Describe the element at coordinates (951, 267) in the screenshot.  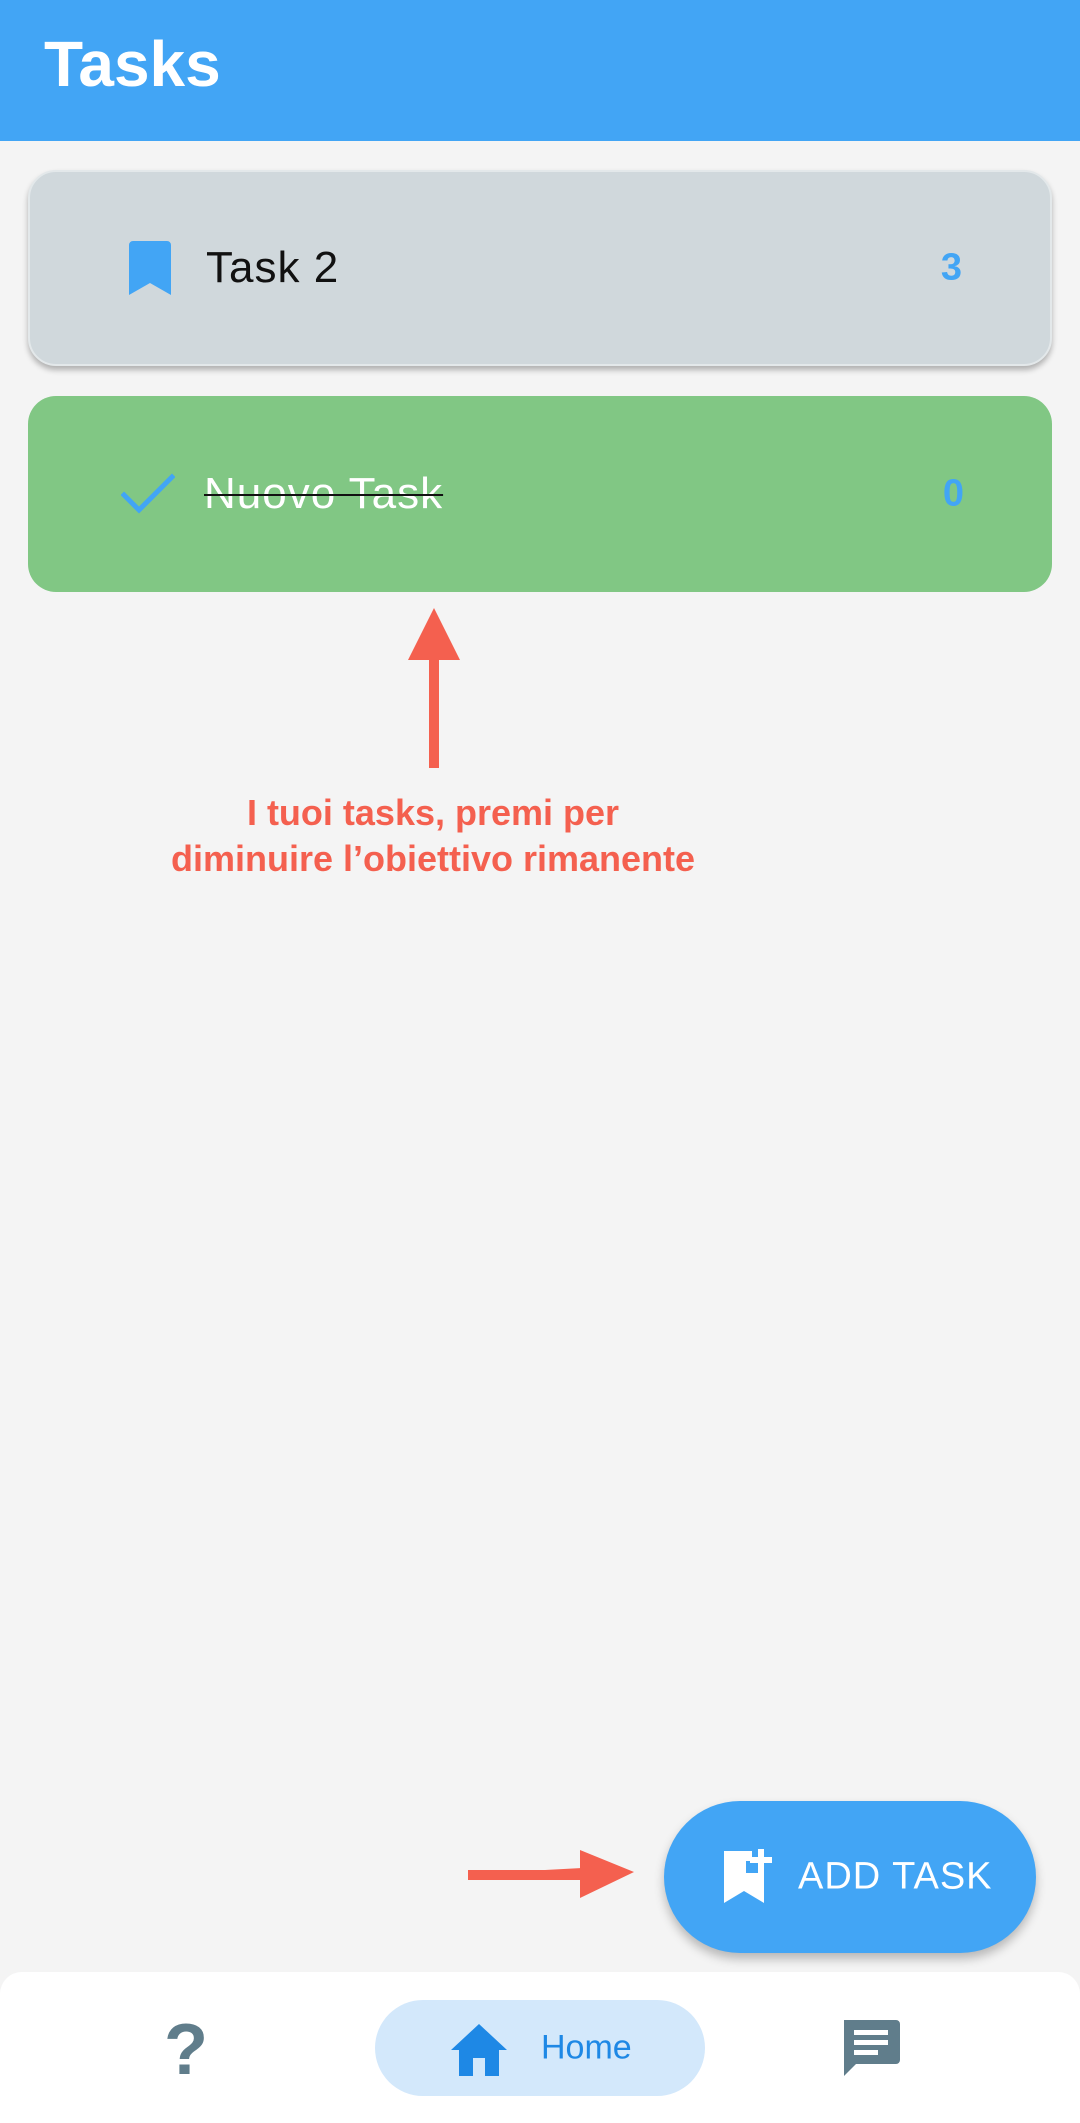
I see `task-count: 3` at that location.